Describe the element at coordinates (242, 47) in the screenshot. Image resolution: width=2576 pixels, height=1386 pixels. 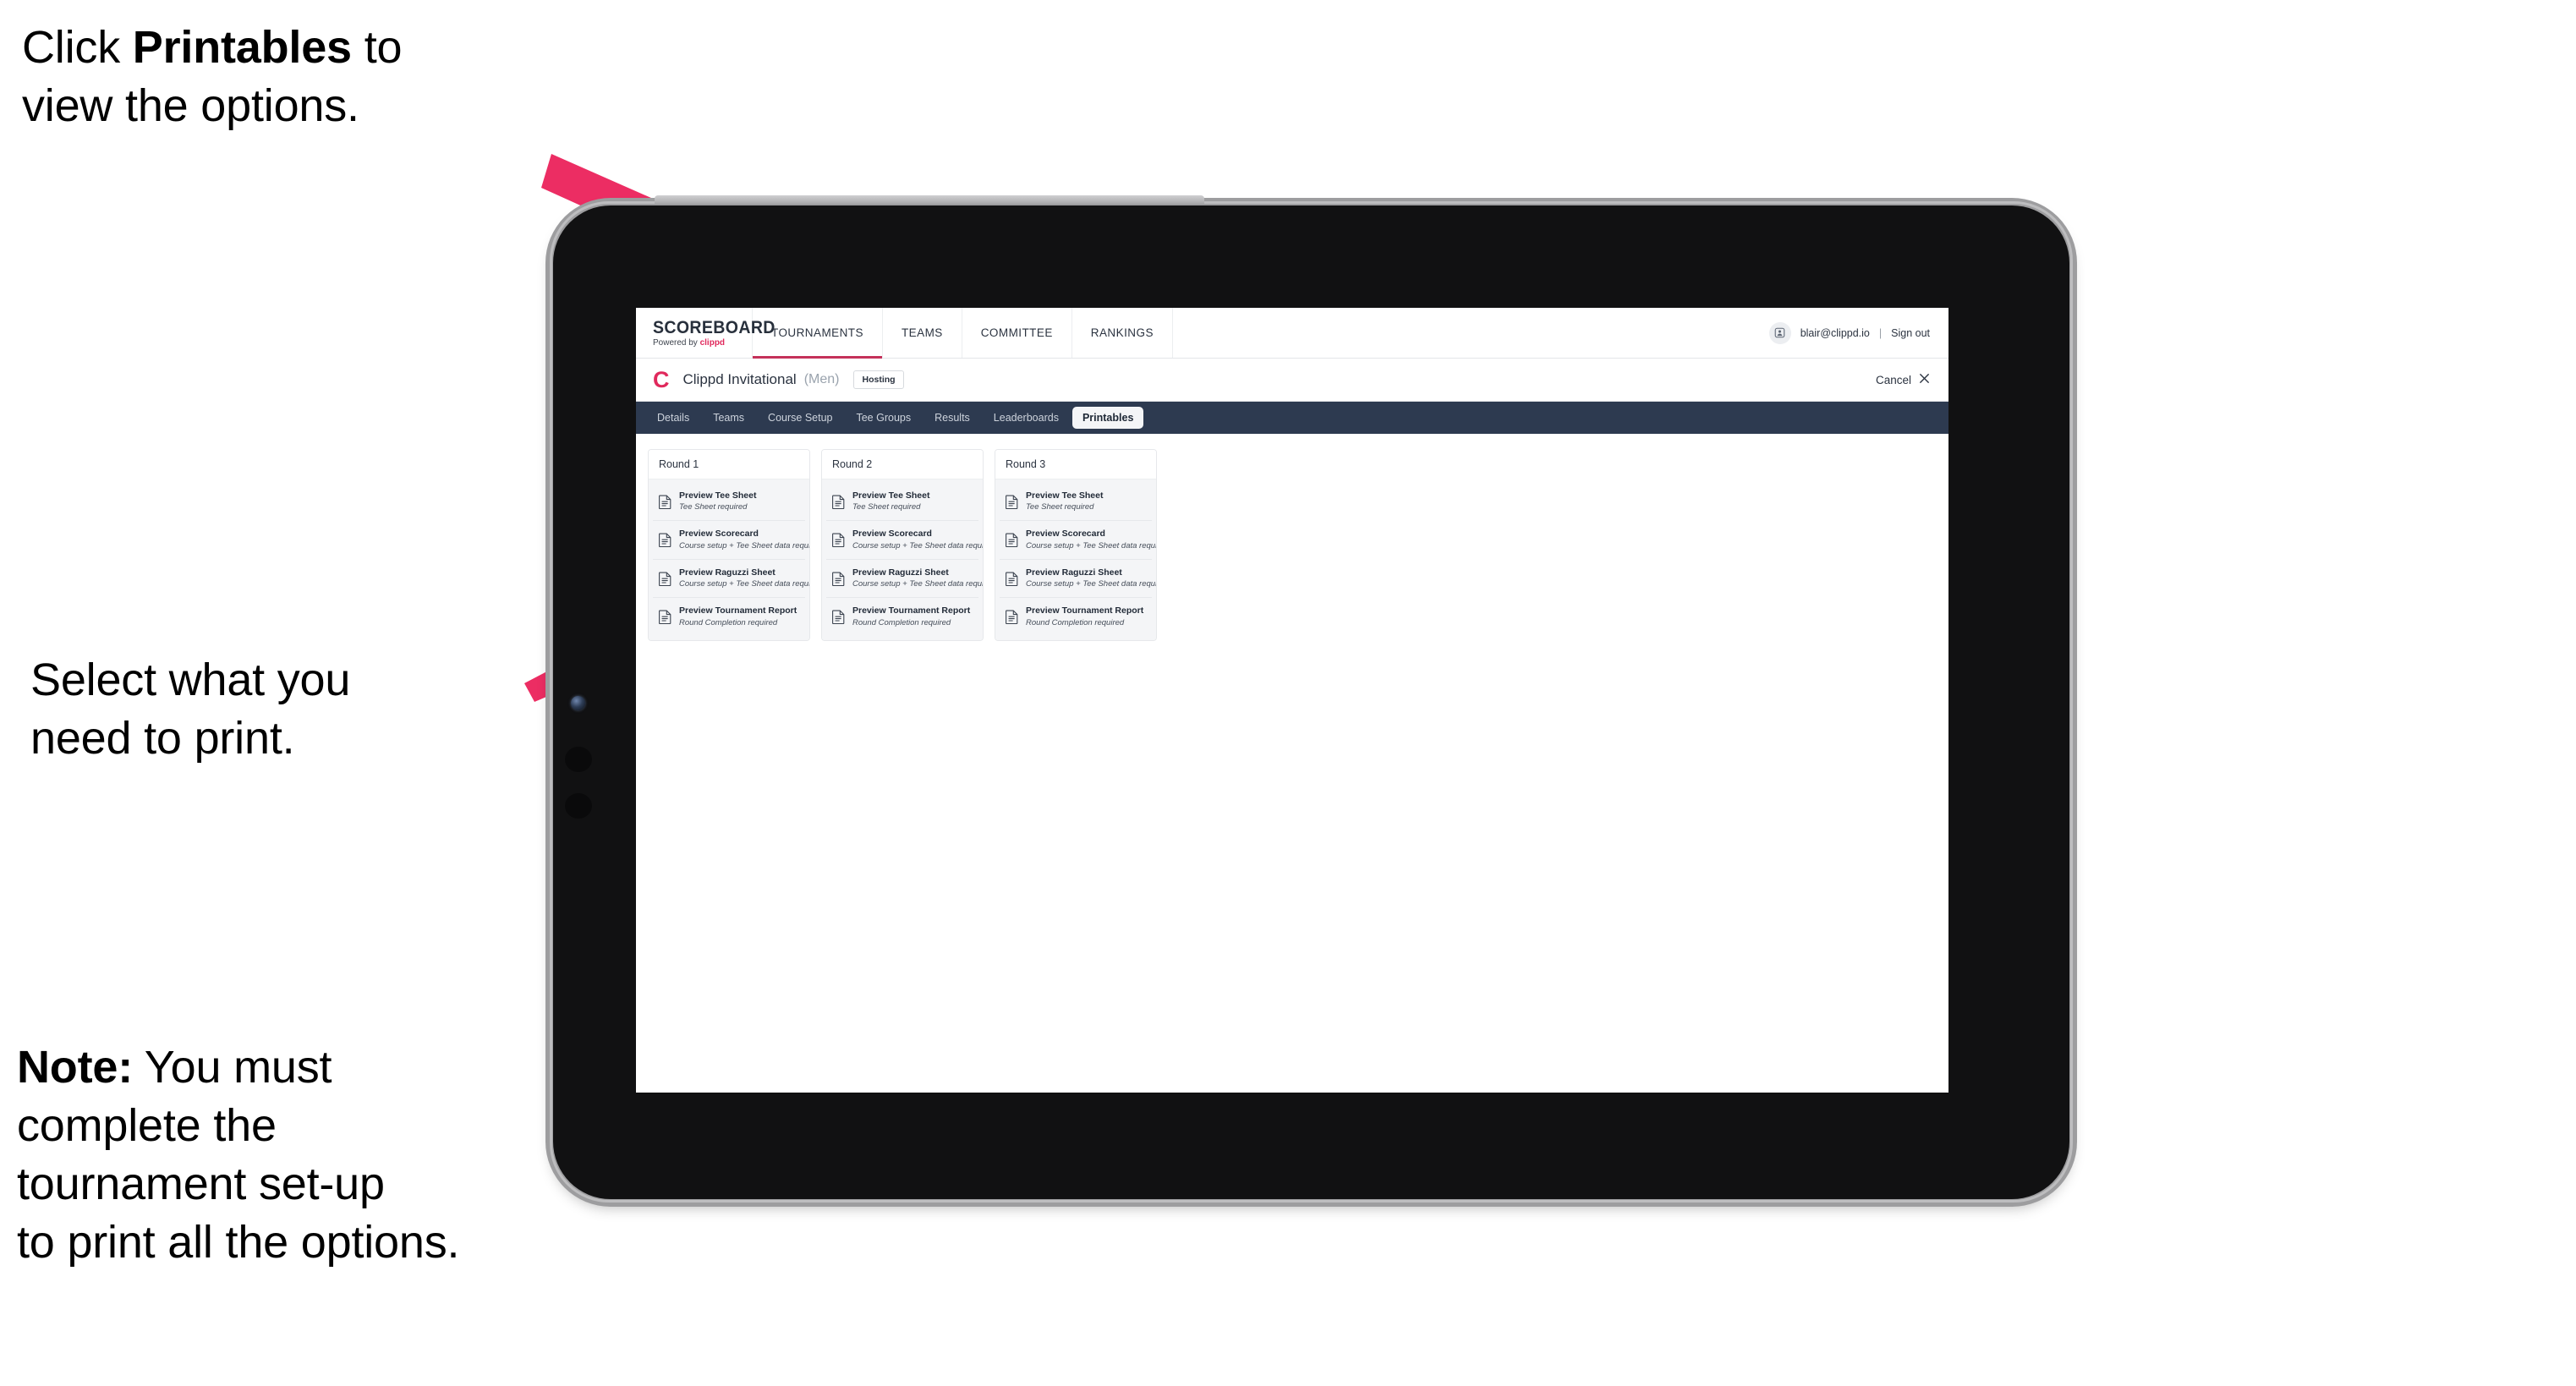
I see `annotation-click-printables-emphasis: Printables` at that location.